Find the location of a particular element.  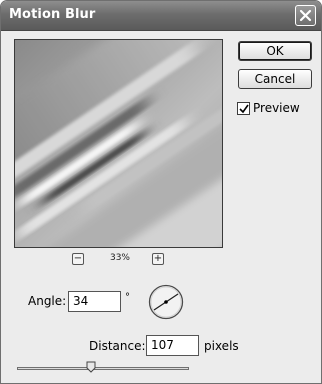

preview-checkbox is located at coordinates (243, 108).